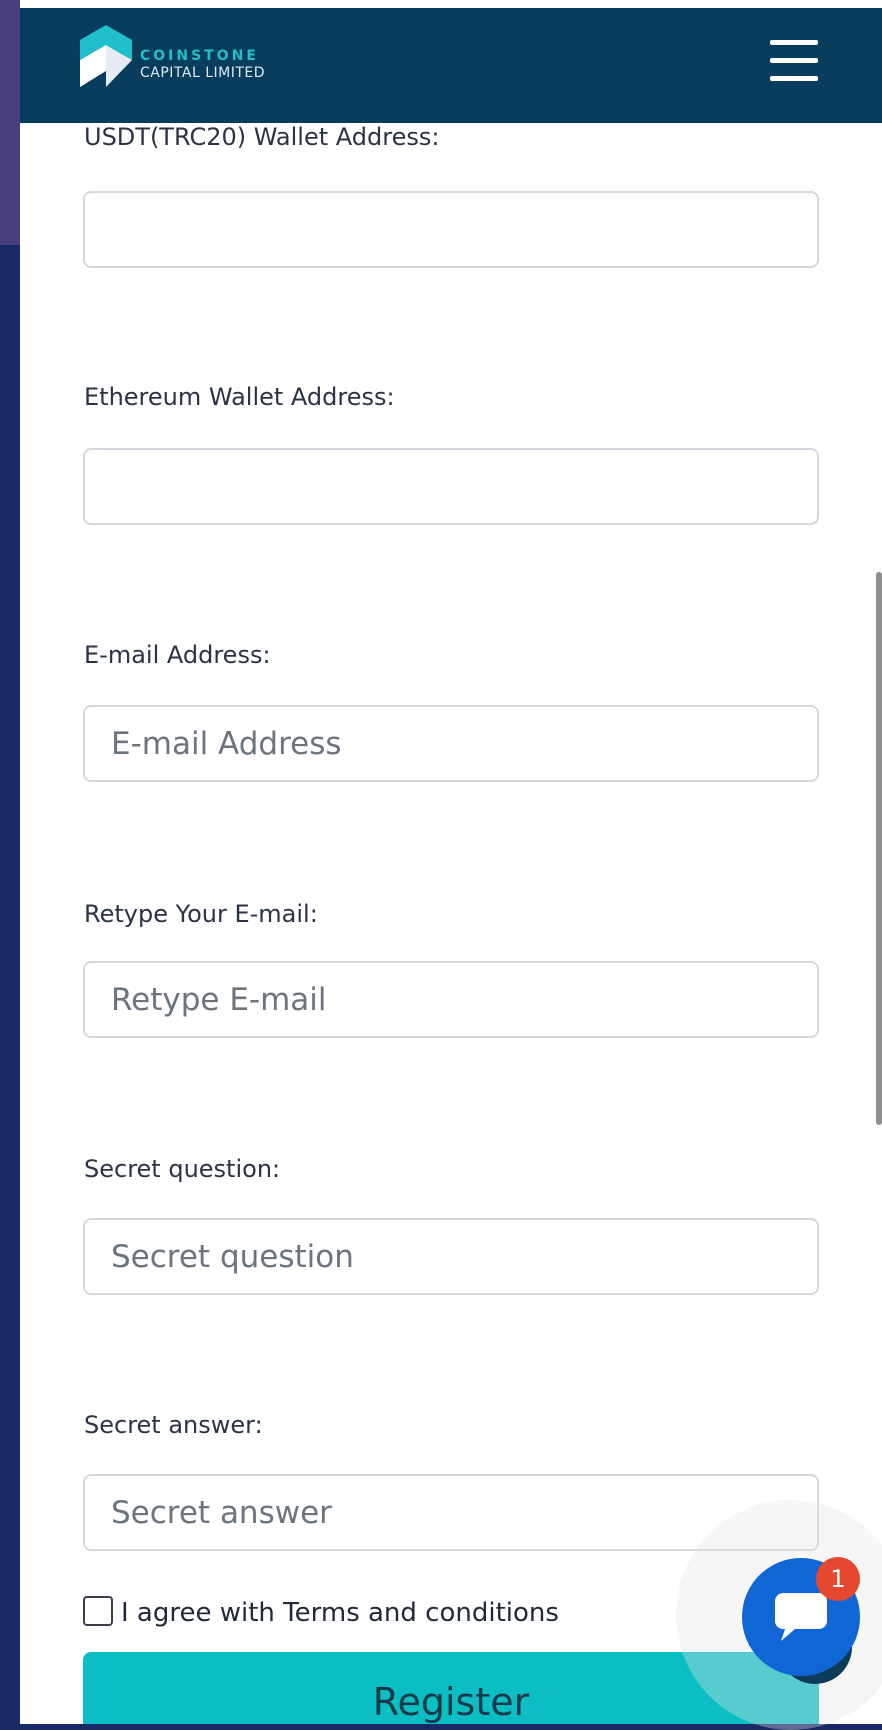 Image resolution: width=882 pixels, height=1730 pixels. What do you see at coordinates (106, 56) in the screenshot?
I see `coinstone-logo-icon` at bounding box center [106, 56].